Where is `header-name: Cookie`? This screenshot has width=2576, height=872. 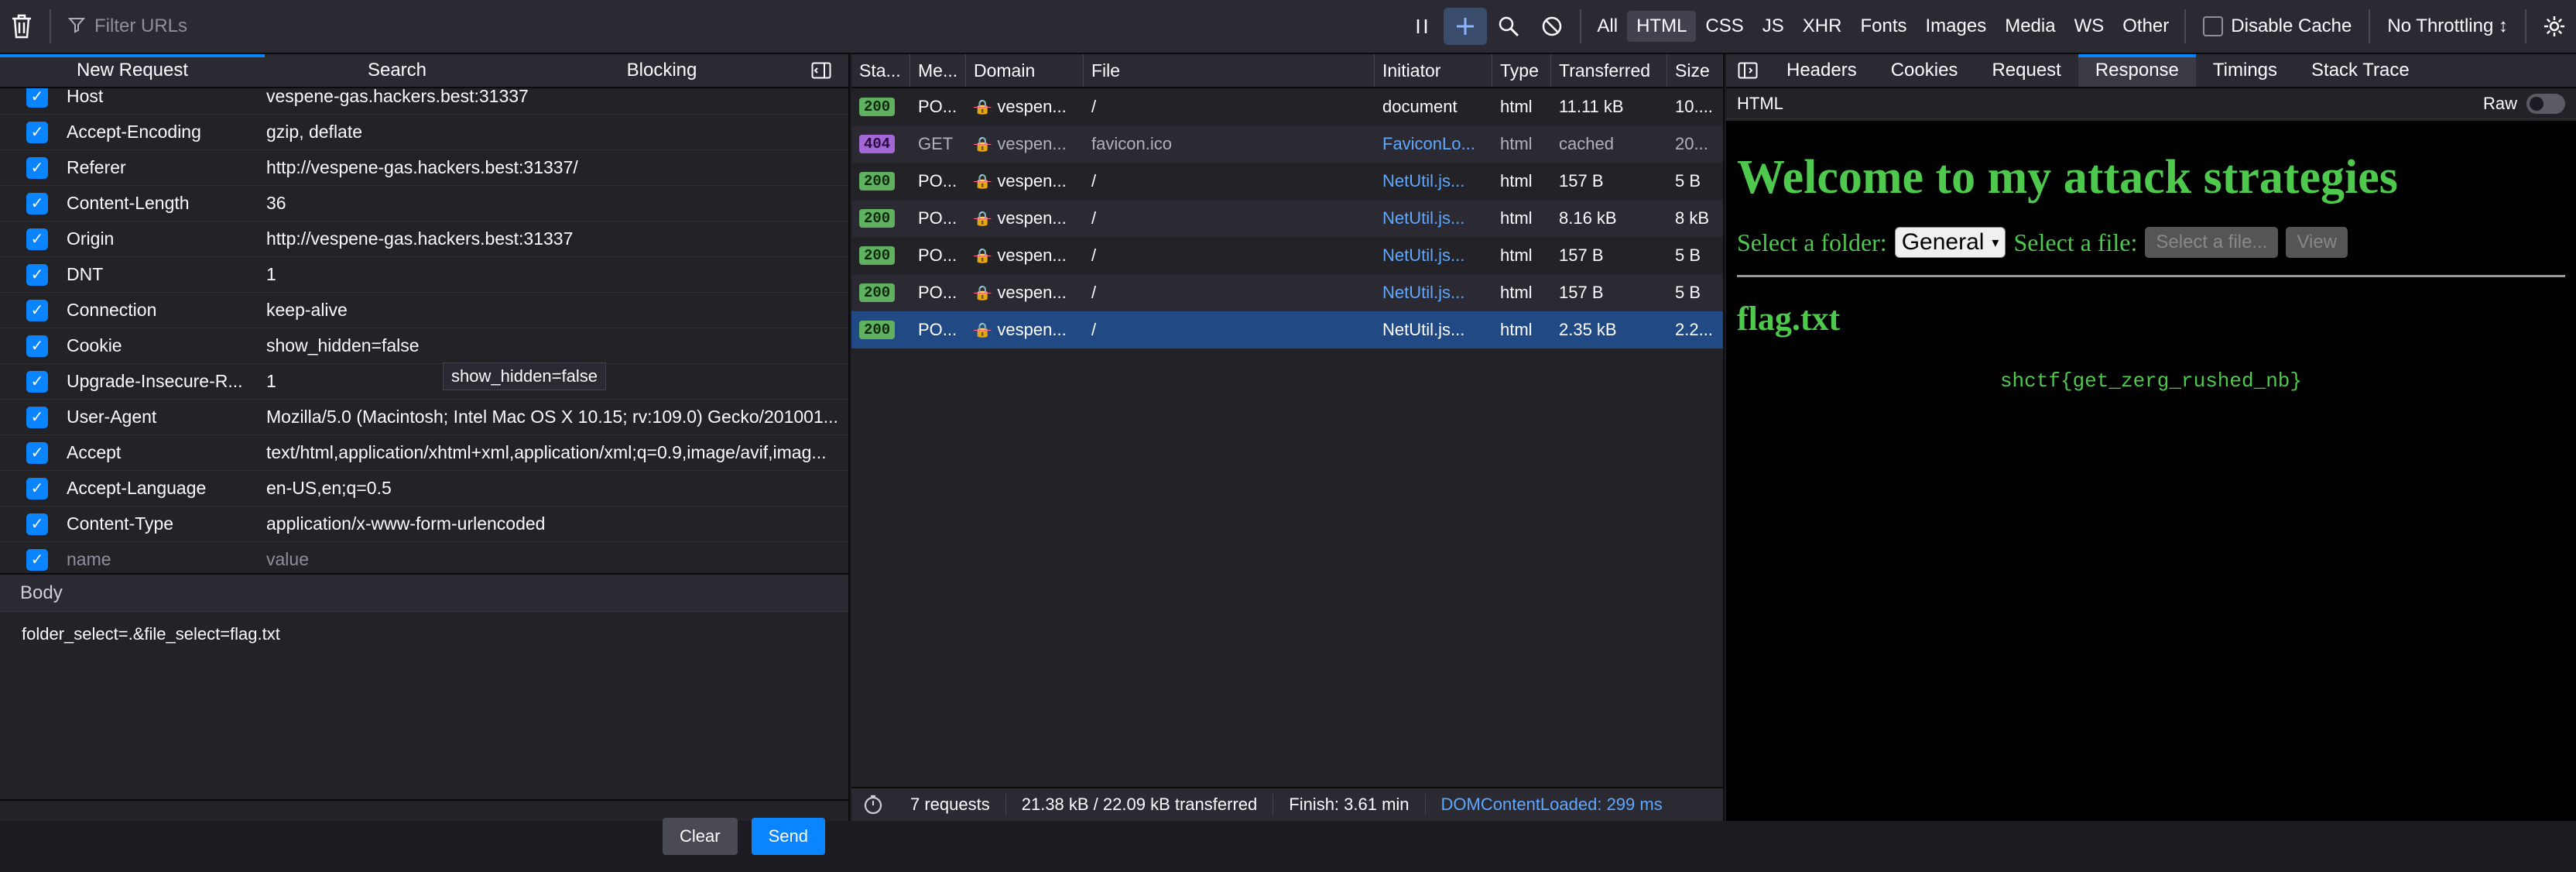
header-name: Cookie is located at coordinates (166, 345).